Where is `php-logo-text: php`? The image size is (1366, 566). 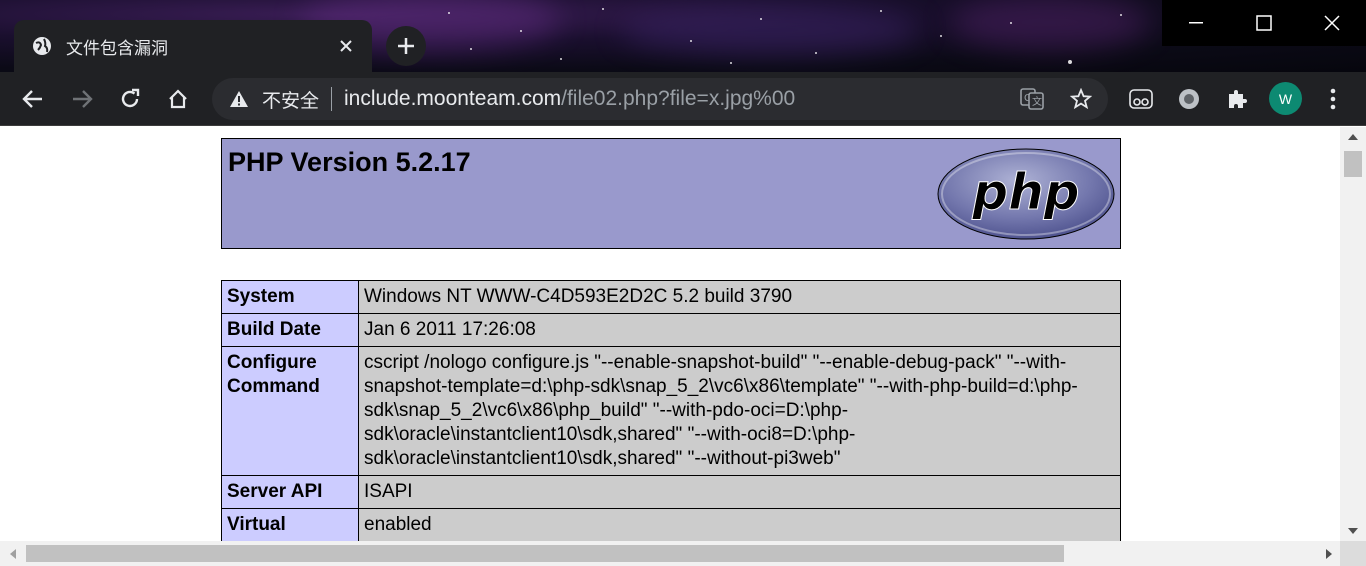
php-logo-text: php is located at coordinates (1025, 192).